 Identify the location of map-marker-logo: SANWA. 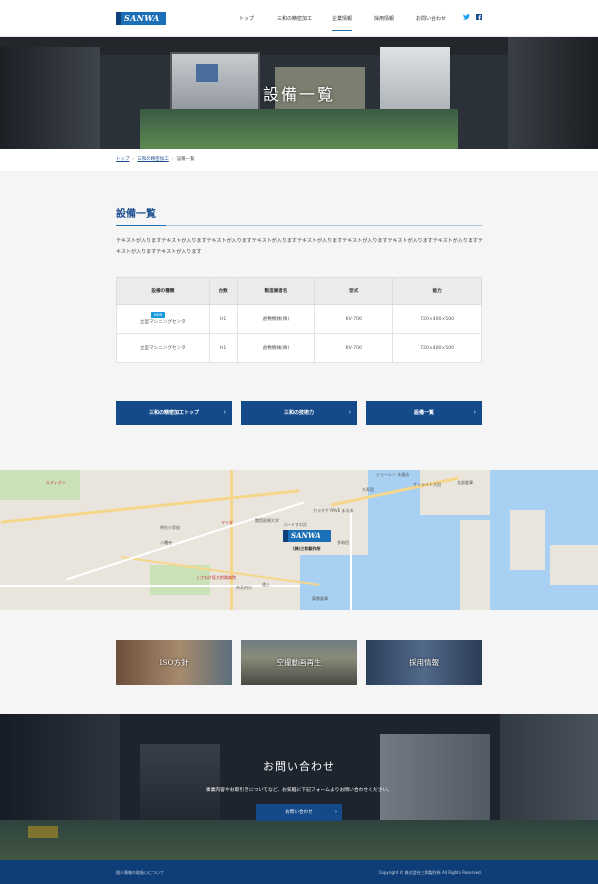
(307, 536).